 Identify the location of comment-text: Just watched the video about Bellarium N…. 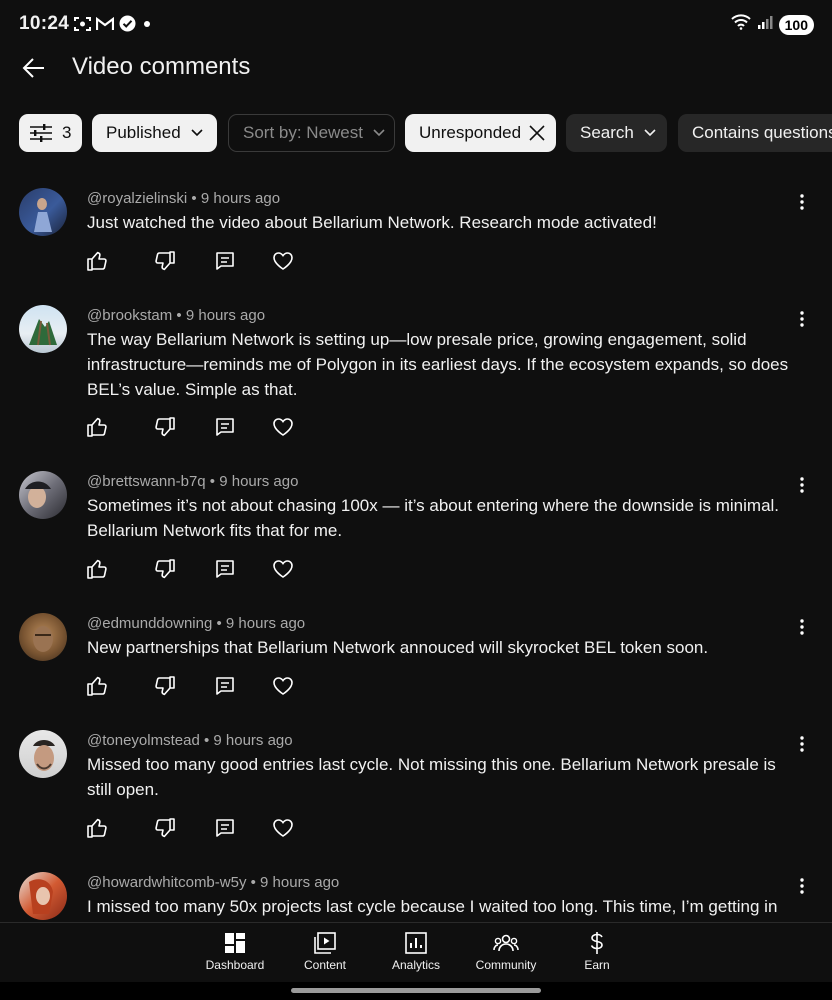
(372, 222).